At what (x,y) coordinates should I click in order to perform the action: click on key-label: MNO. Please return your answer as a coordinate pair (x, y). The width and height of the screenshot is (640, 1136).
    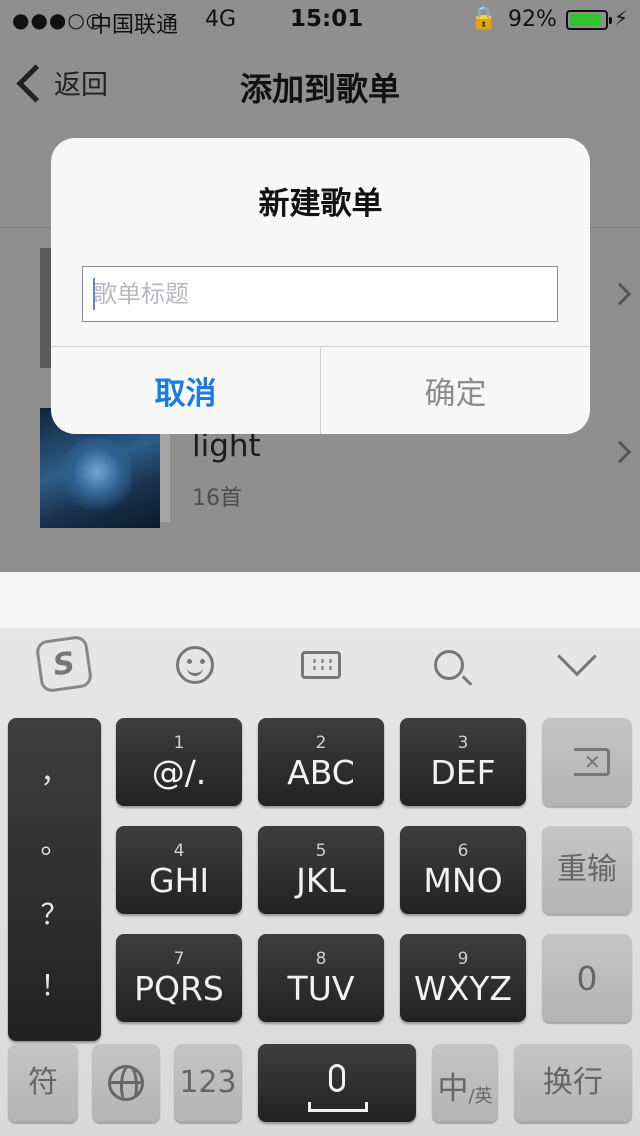
    Looking at the image, I should click on (463, 880).